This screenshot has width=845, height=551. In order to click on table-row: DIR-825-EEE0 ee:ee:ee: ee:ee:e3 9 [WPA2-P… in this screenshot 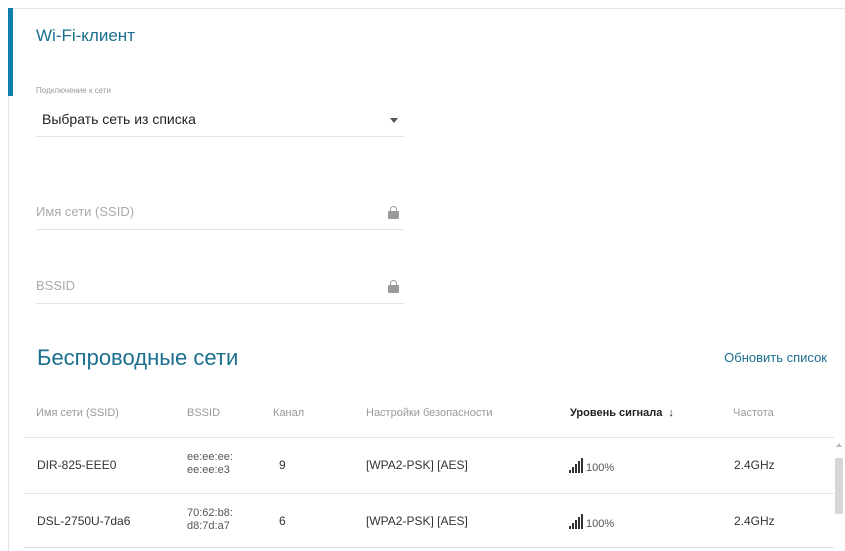, I will do `click(429, 464)`.